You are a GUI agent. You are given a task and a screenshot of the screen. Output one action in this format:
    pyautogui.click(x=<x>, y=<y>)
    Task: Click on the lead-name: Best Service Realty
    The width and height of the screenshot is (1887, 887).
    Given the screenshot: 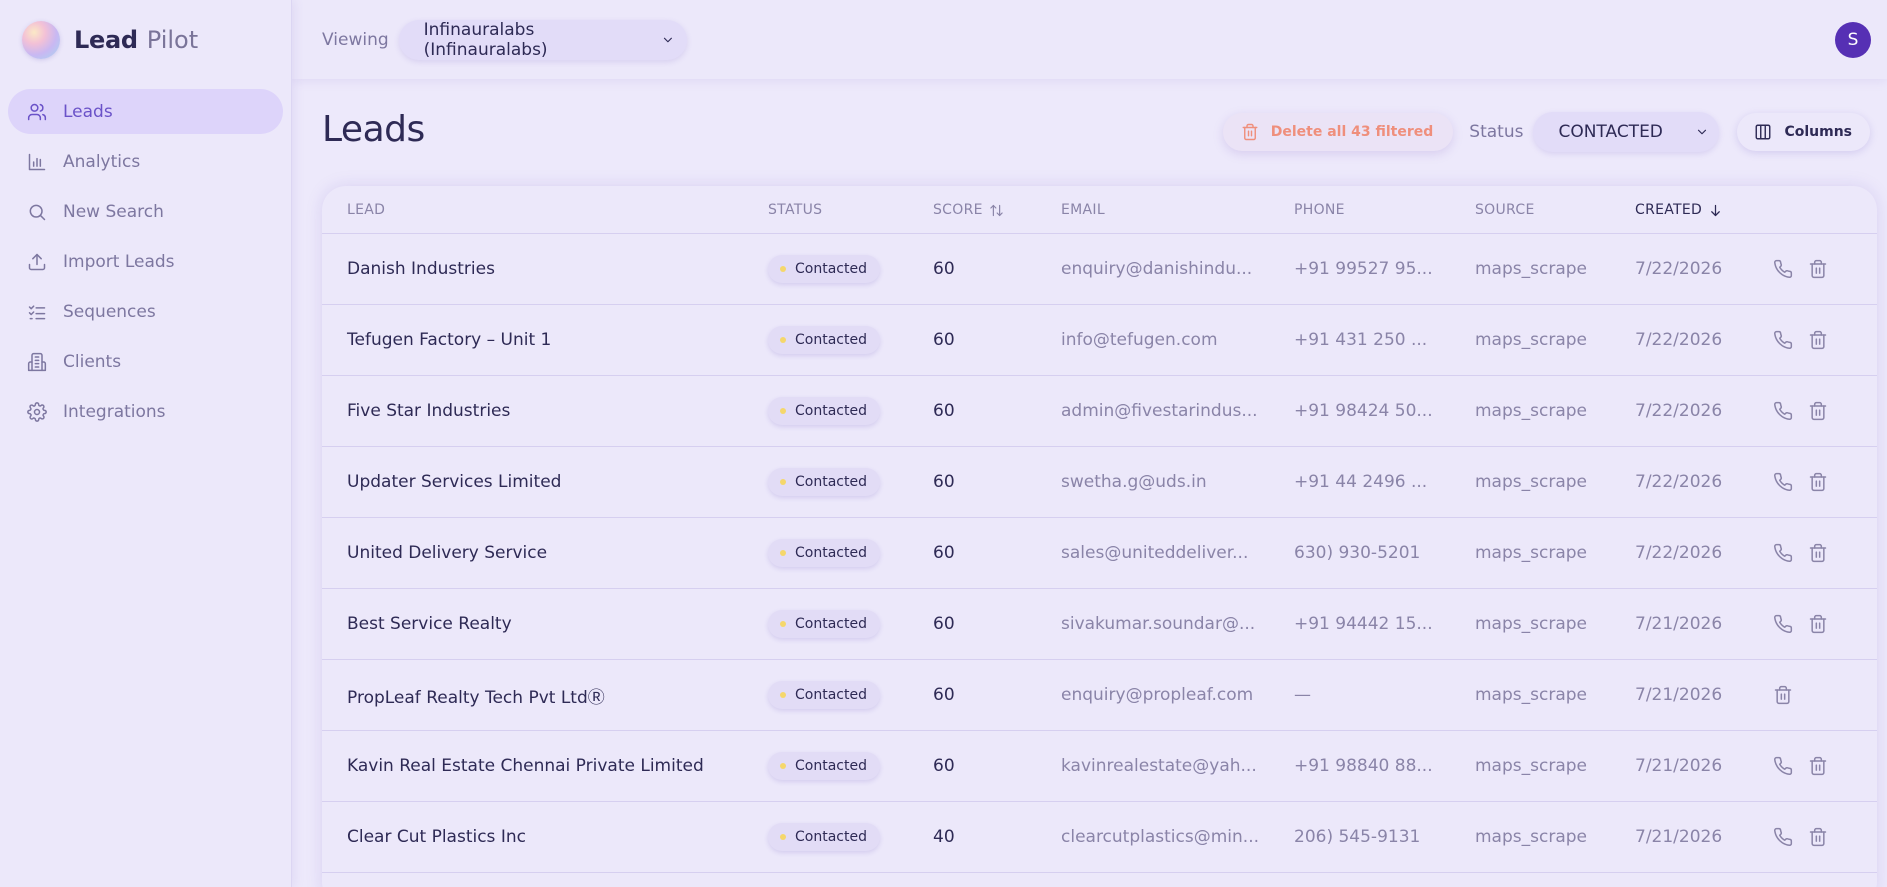 What is the action you would take?
    pyautogui.click(x=429, y=624)
    